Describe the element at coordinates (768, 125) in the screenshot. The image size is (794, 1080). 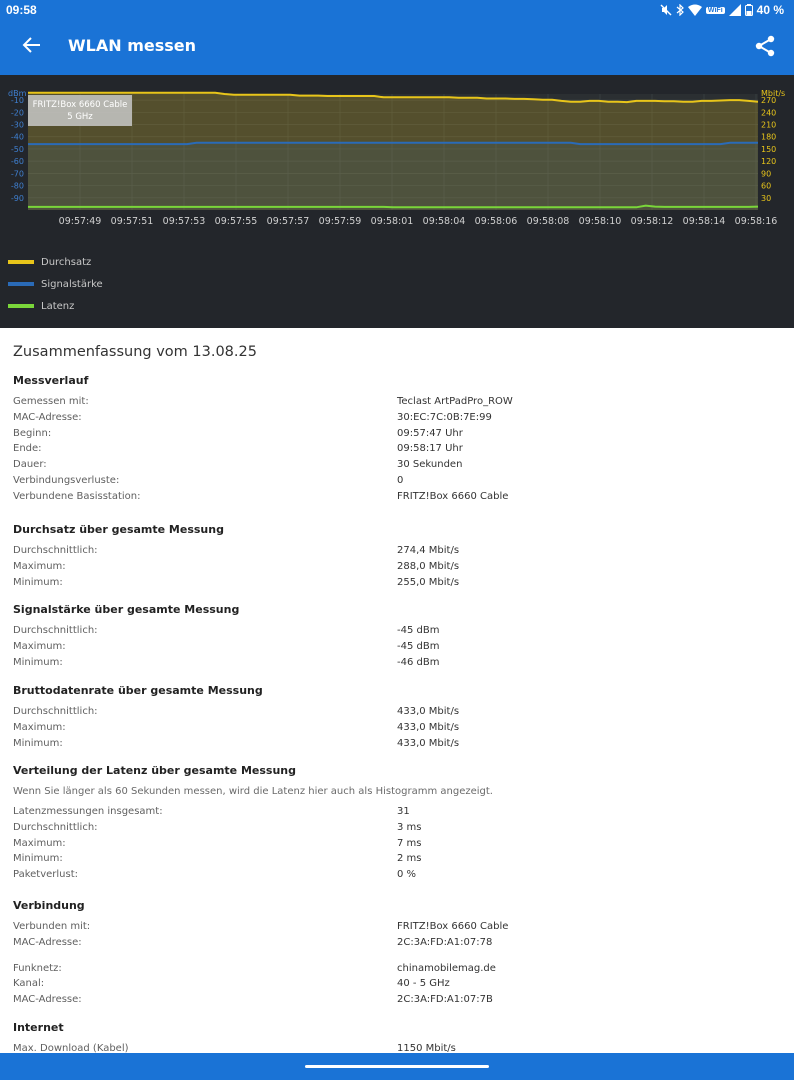
I see `right-tick-label: 210` at that location.